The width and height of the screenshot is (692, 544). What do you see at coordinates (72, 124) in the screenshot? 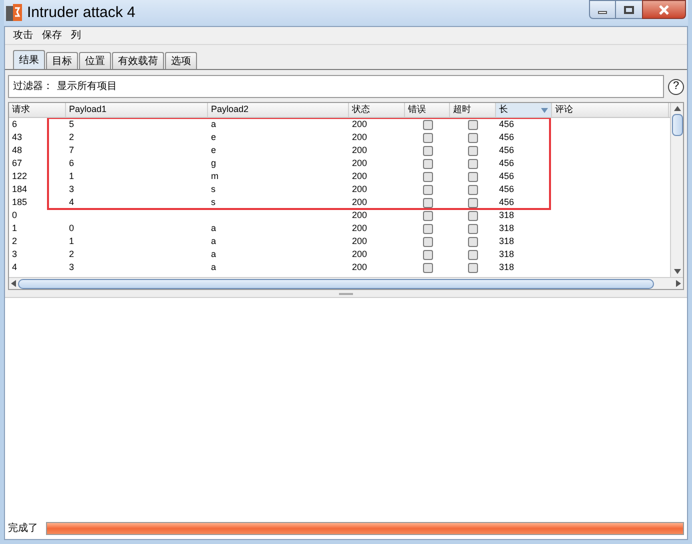
I see `table-cell-text: 5` at bounding box center [72, 124].